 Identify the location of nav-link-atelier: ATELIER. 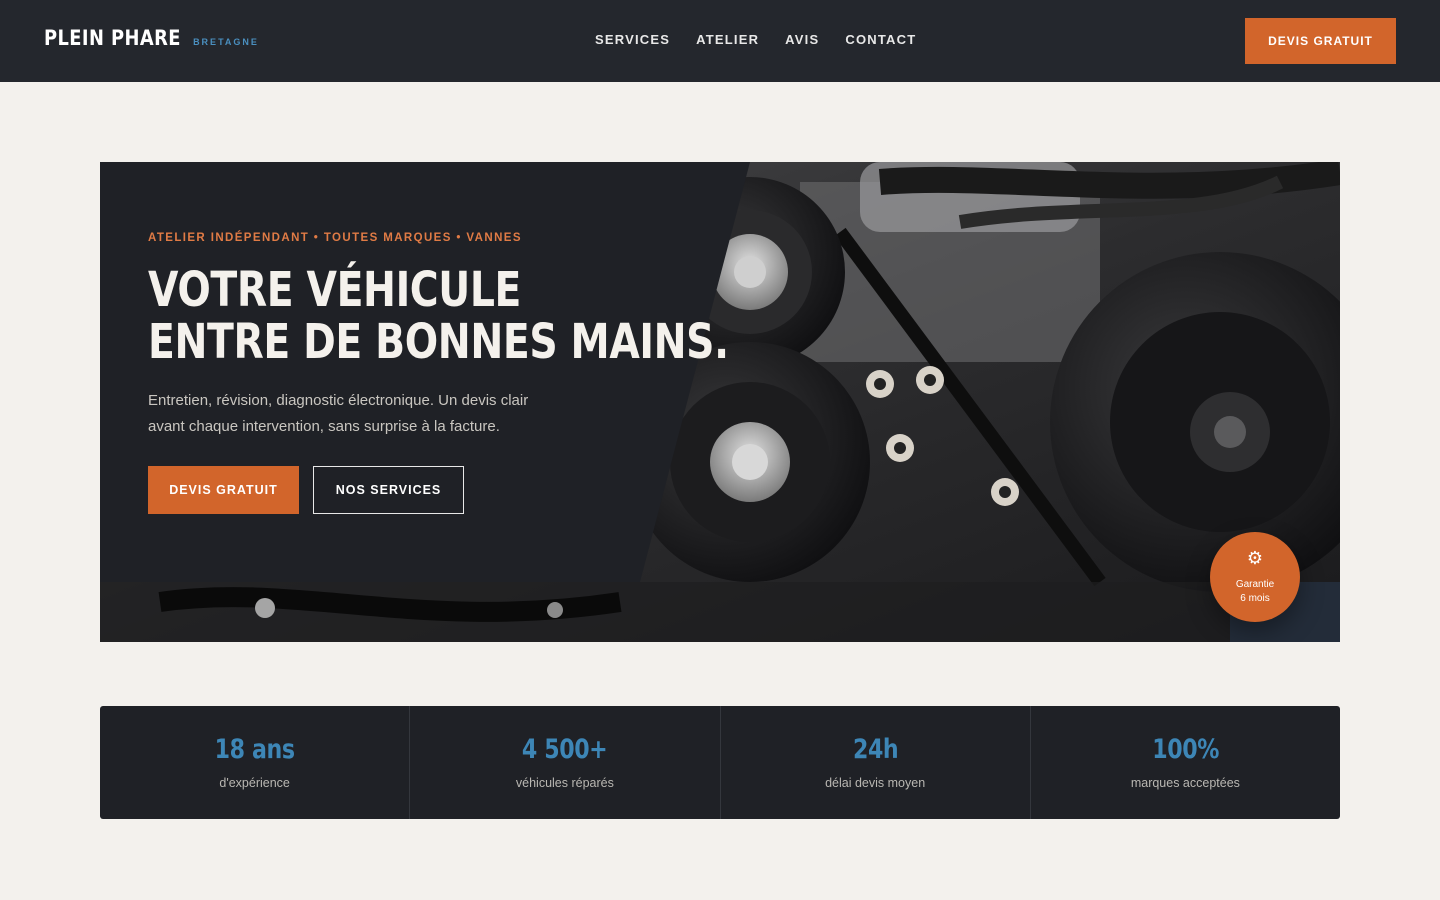
(727, 39).